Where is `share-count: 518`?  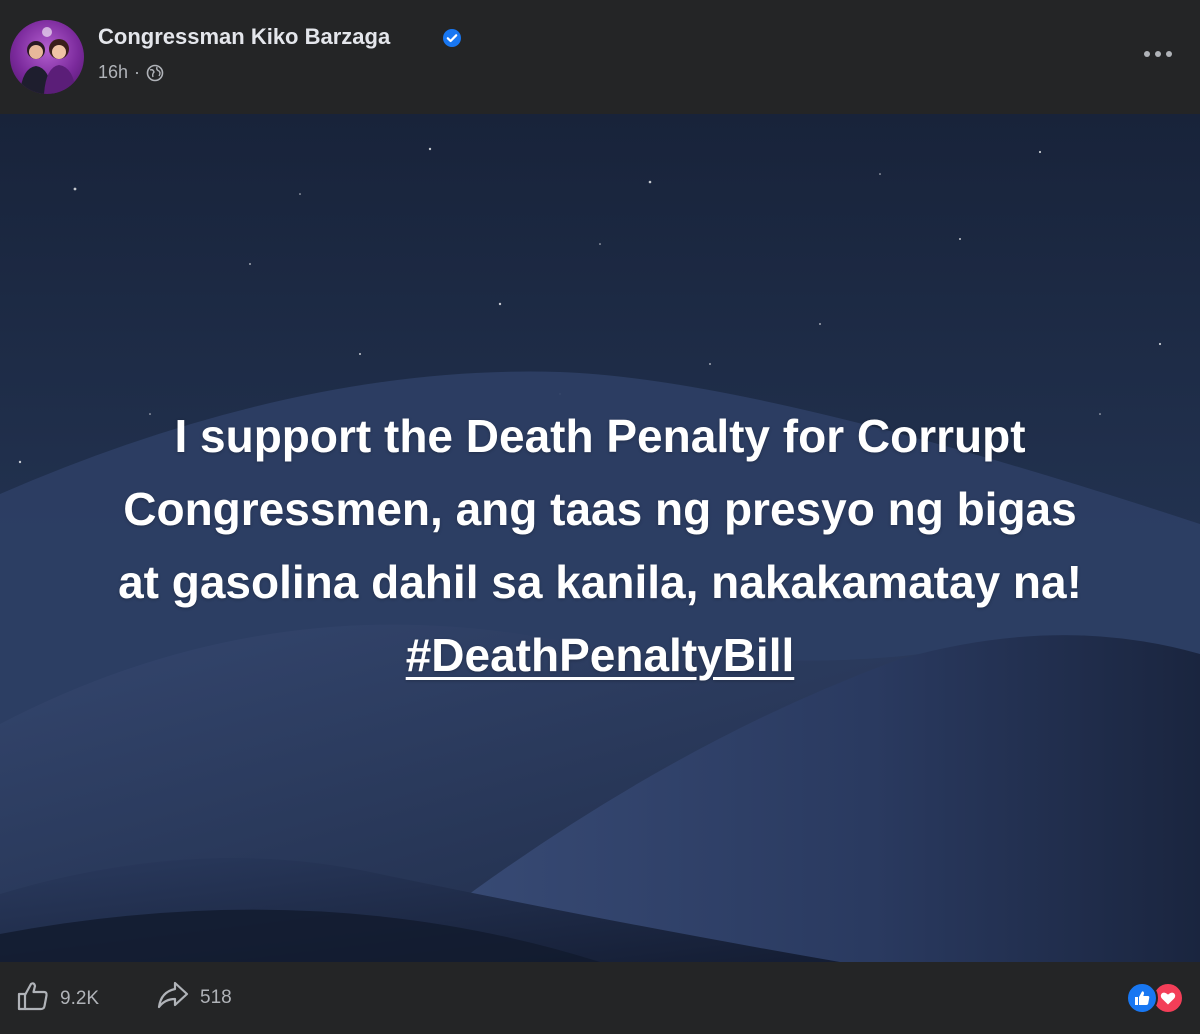 share-count: 518 is located at coordinates (216, 997).